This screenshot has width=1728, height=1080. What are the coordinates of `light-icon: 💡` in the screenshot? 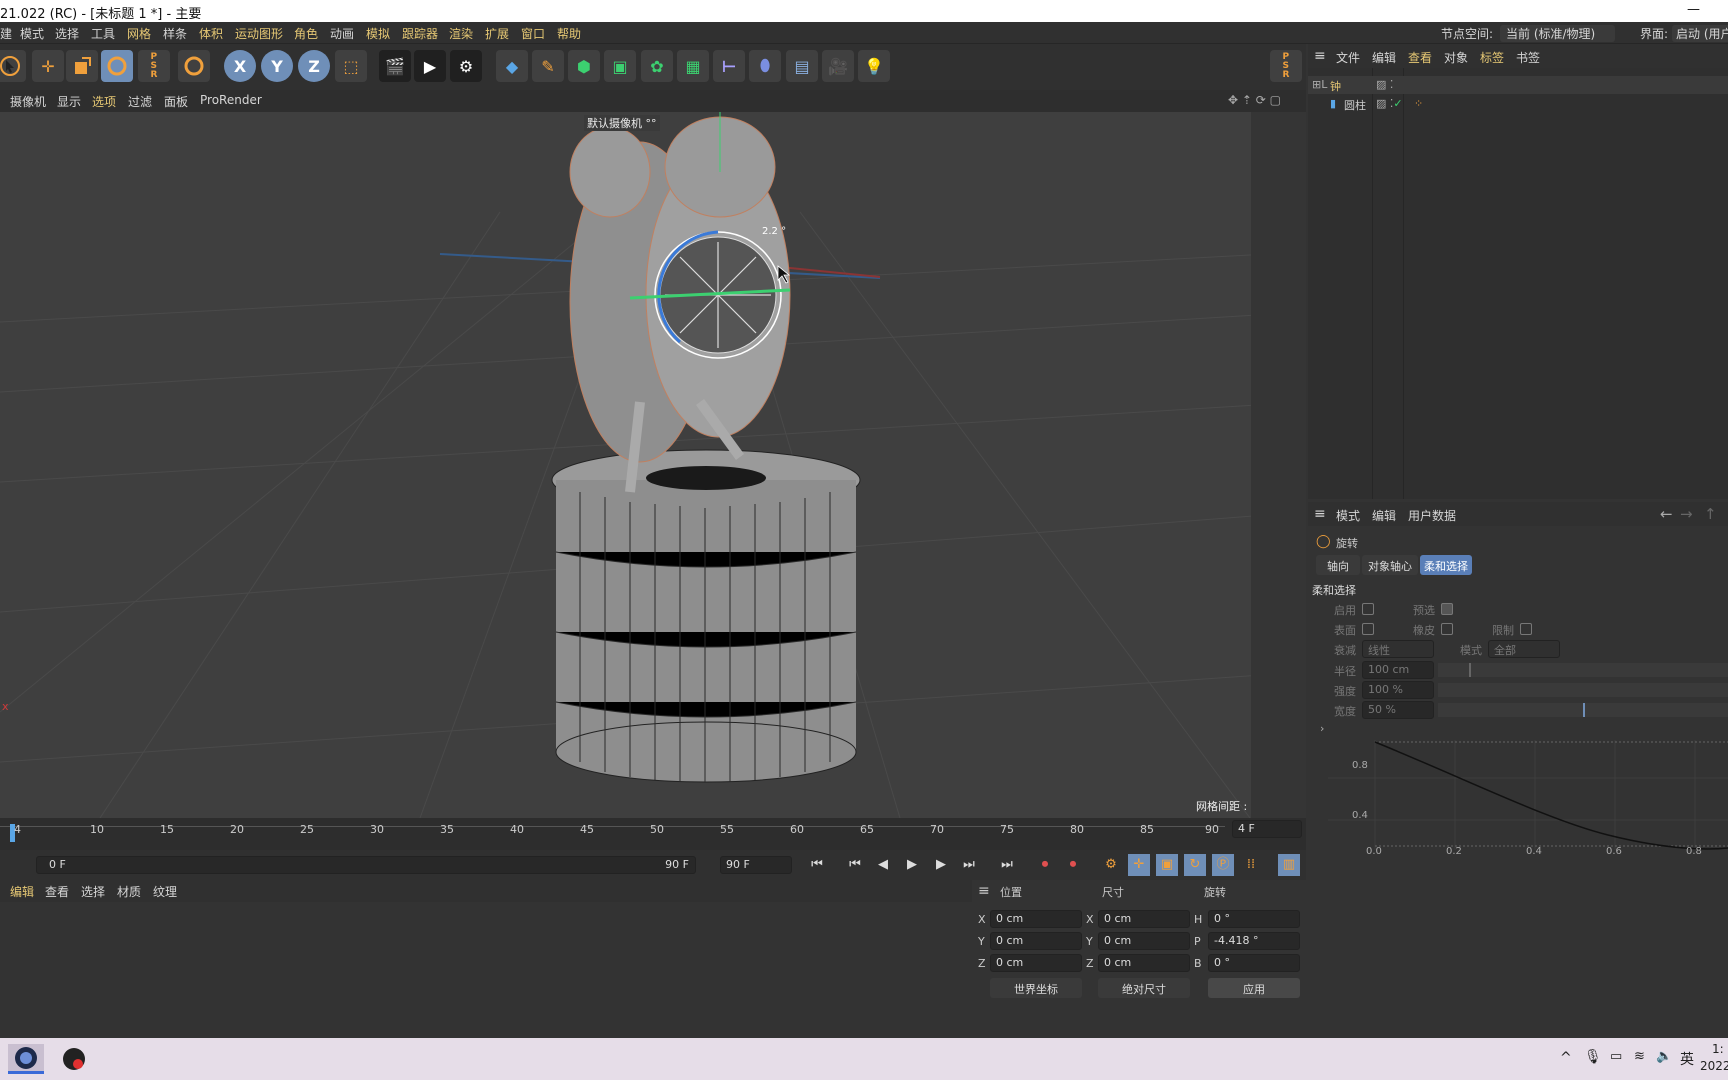 It's located at (874, 66).